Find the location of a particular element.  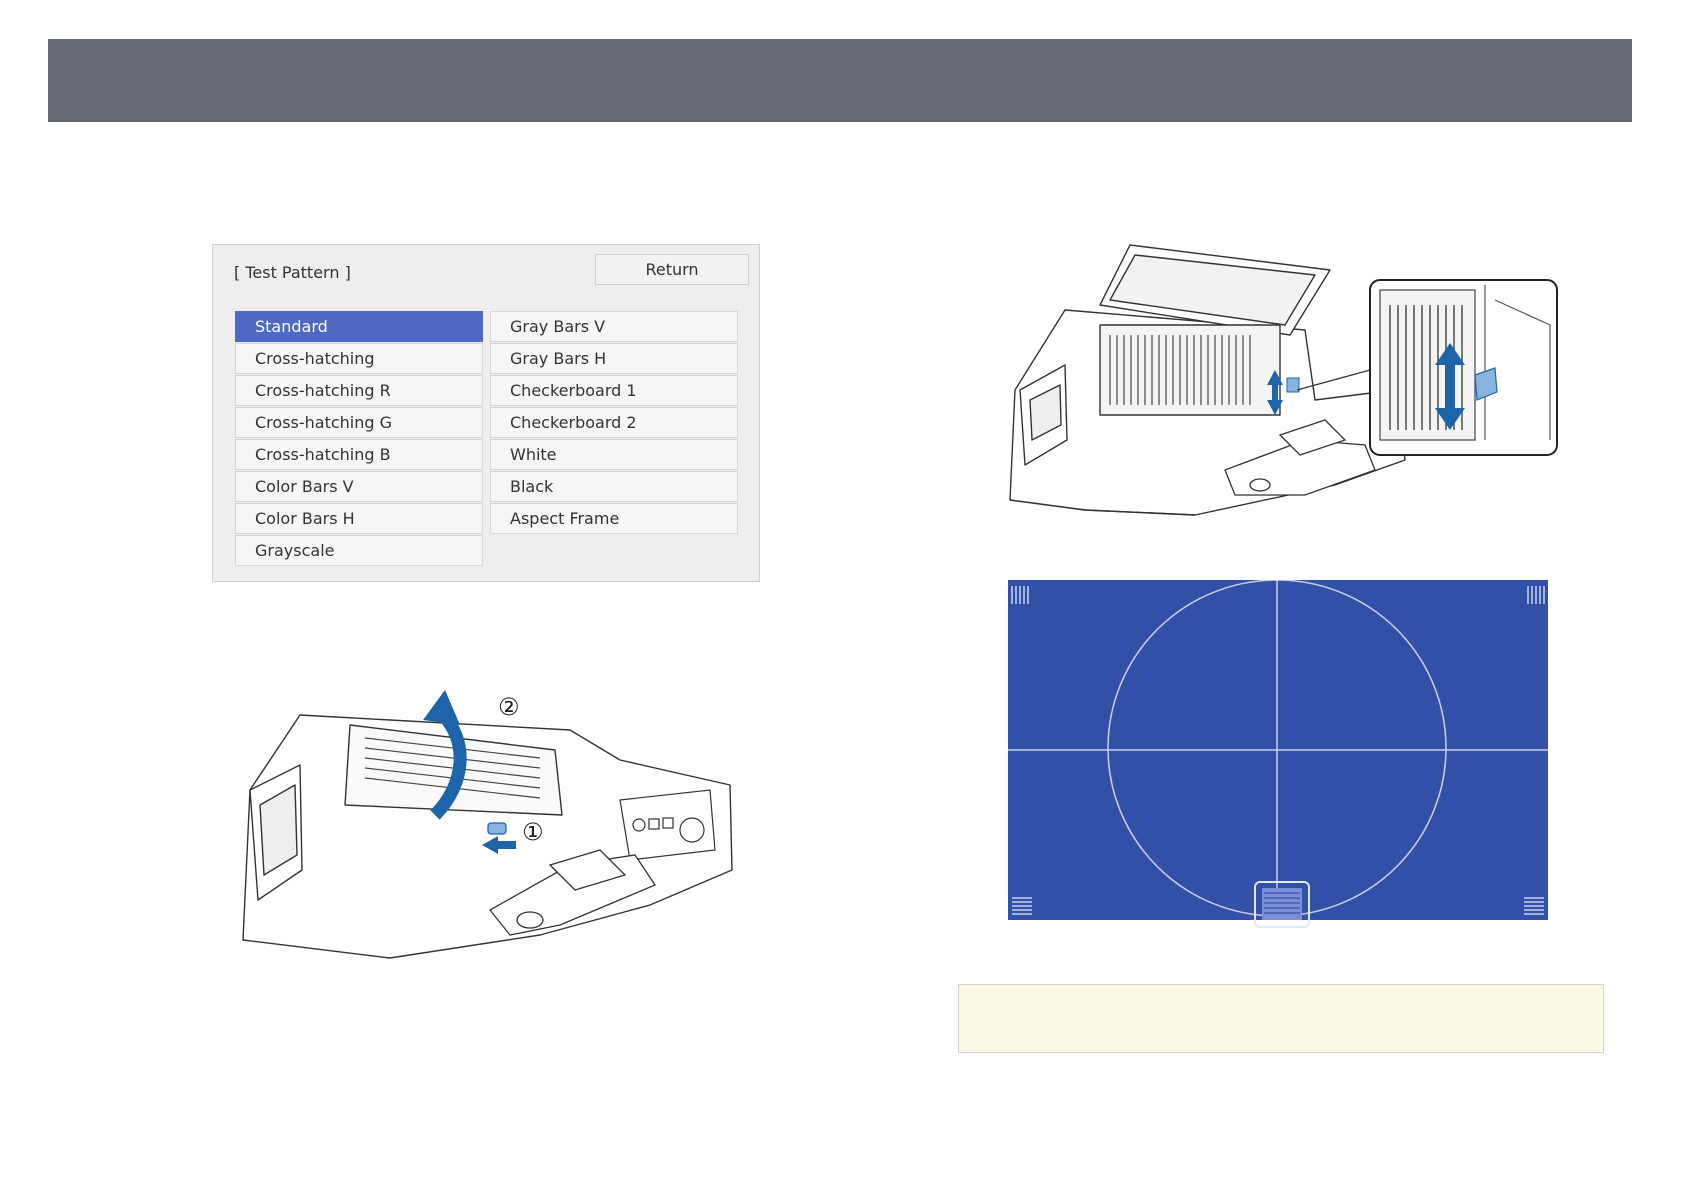

step-2-label: ② is located at coordinates (509, 707).